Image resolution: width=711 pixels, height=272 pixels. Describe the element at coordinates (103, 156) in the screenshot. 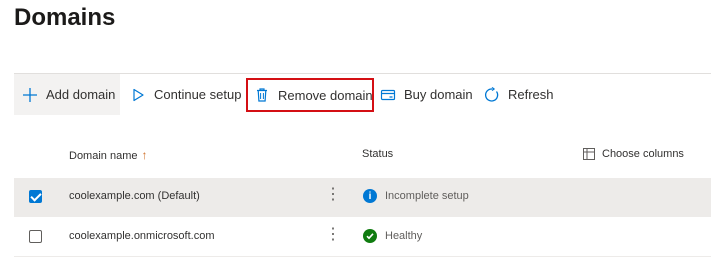

I see `column-header-domain-name-label: Domain name` at that location.